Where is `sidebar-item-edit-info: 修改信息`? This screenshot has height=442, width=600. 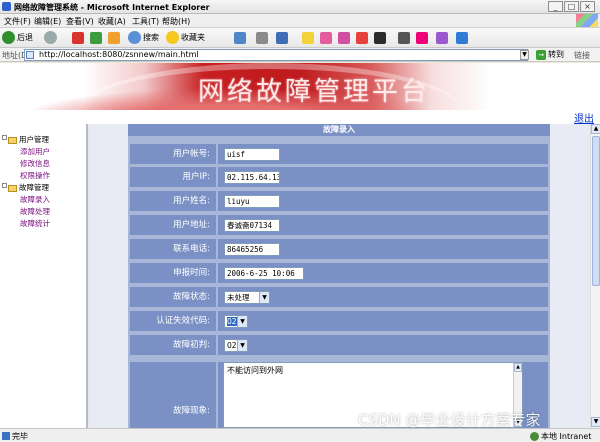 sidebar-item-edit-info: 修改信息 is located at coordinates (35, 163).